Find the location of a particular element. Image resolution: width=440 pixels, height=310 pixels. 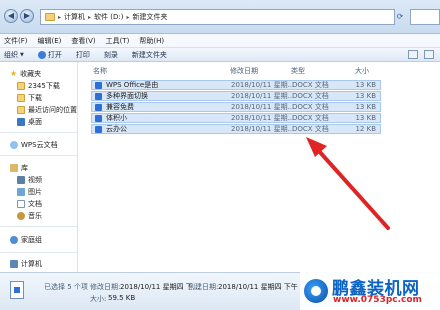

star-icon: ★ is located at coordinates (14, 73).